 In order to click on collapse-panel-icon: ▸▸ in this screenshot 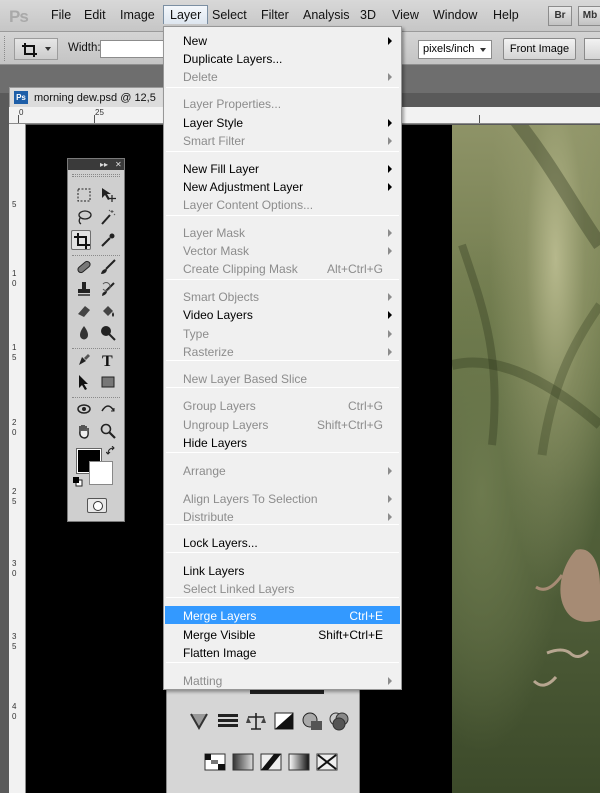, I will do `click(104, 164)`.